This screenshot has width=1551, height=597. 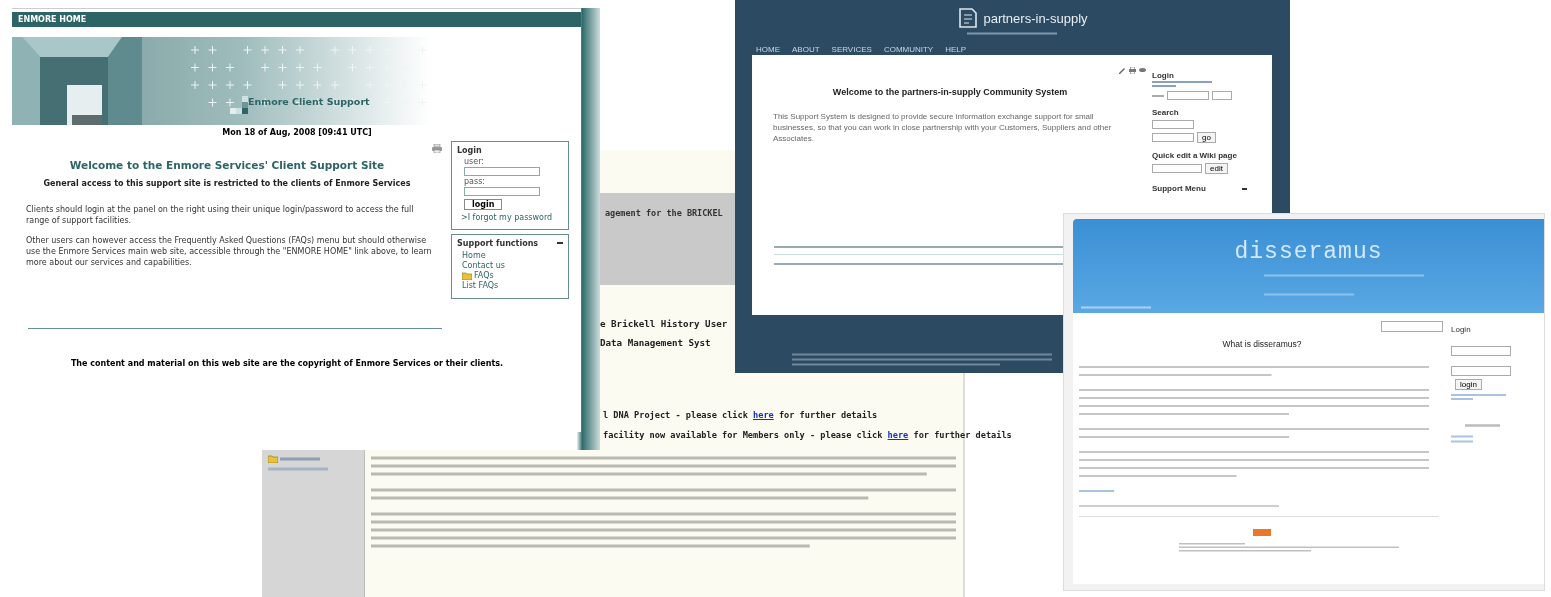 I want to click on panel-title: Login, so click(x=470, y=150).